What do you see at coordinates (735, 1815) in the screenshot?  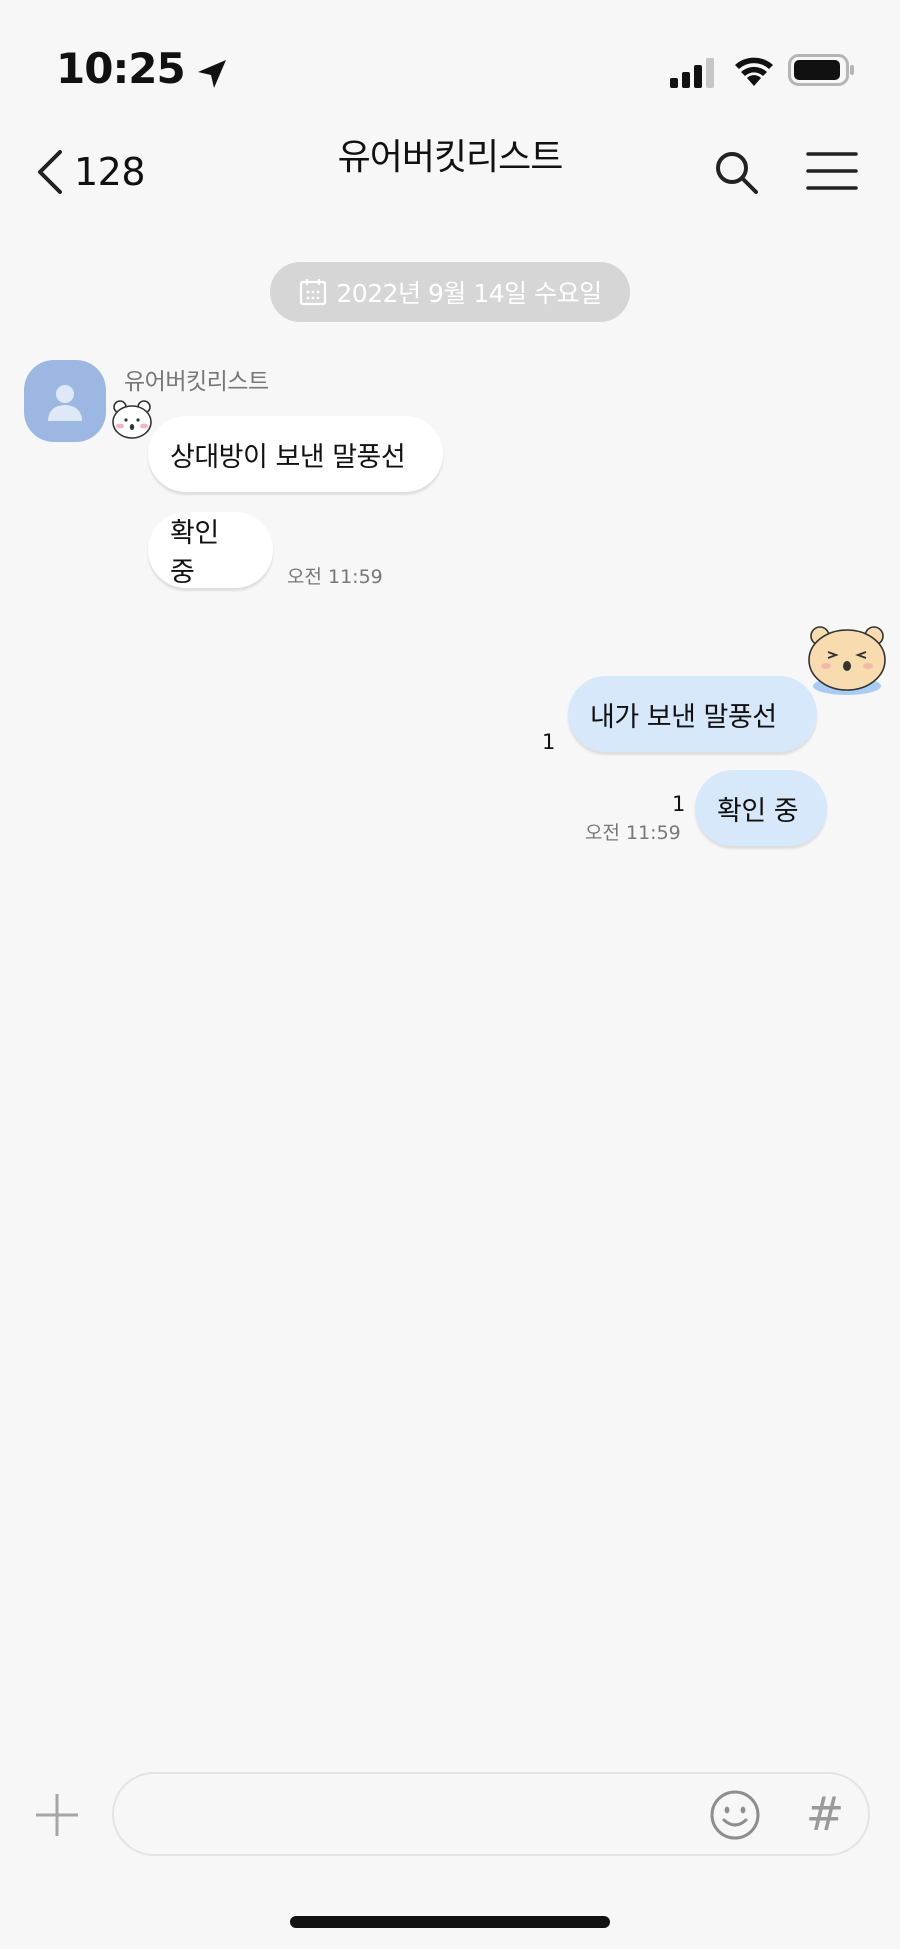 I see `emoji-icon` at bounding box center [735, 1815].